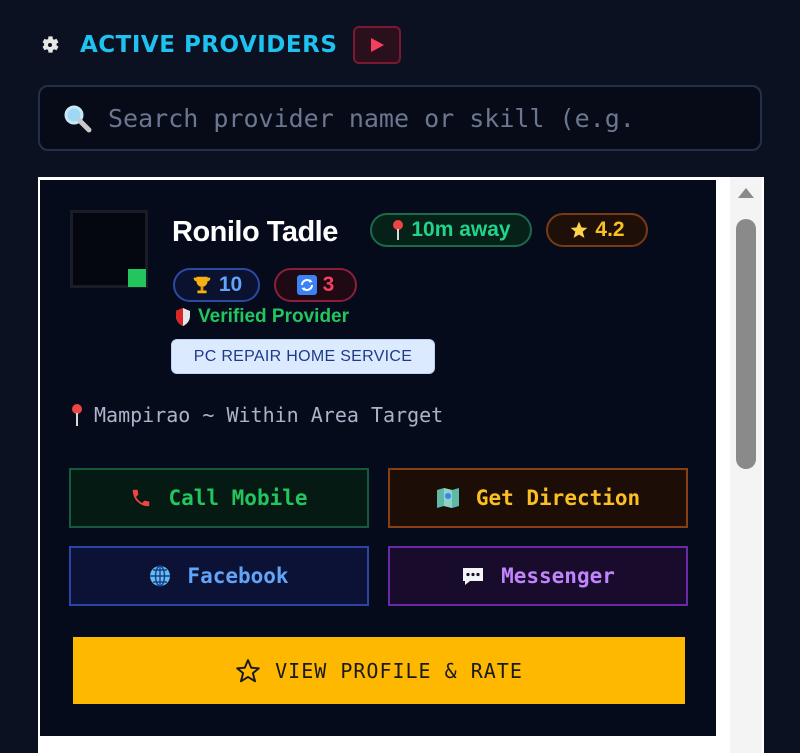  Describe the element at coordinates (137, 278) in the screenshot. I see `online-status-indicator` at that location.